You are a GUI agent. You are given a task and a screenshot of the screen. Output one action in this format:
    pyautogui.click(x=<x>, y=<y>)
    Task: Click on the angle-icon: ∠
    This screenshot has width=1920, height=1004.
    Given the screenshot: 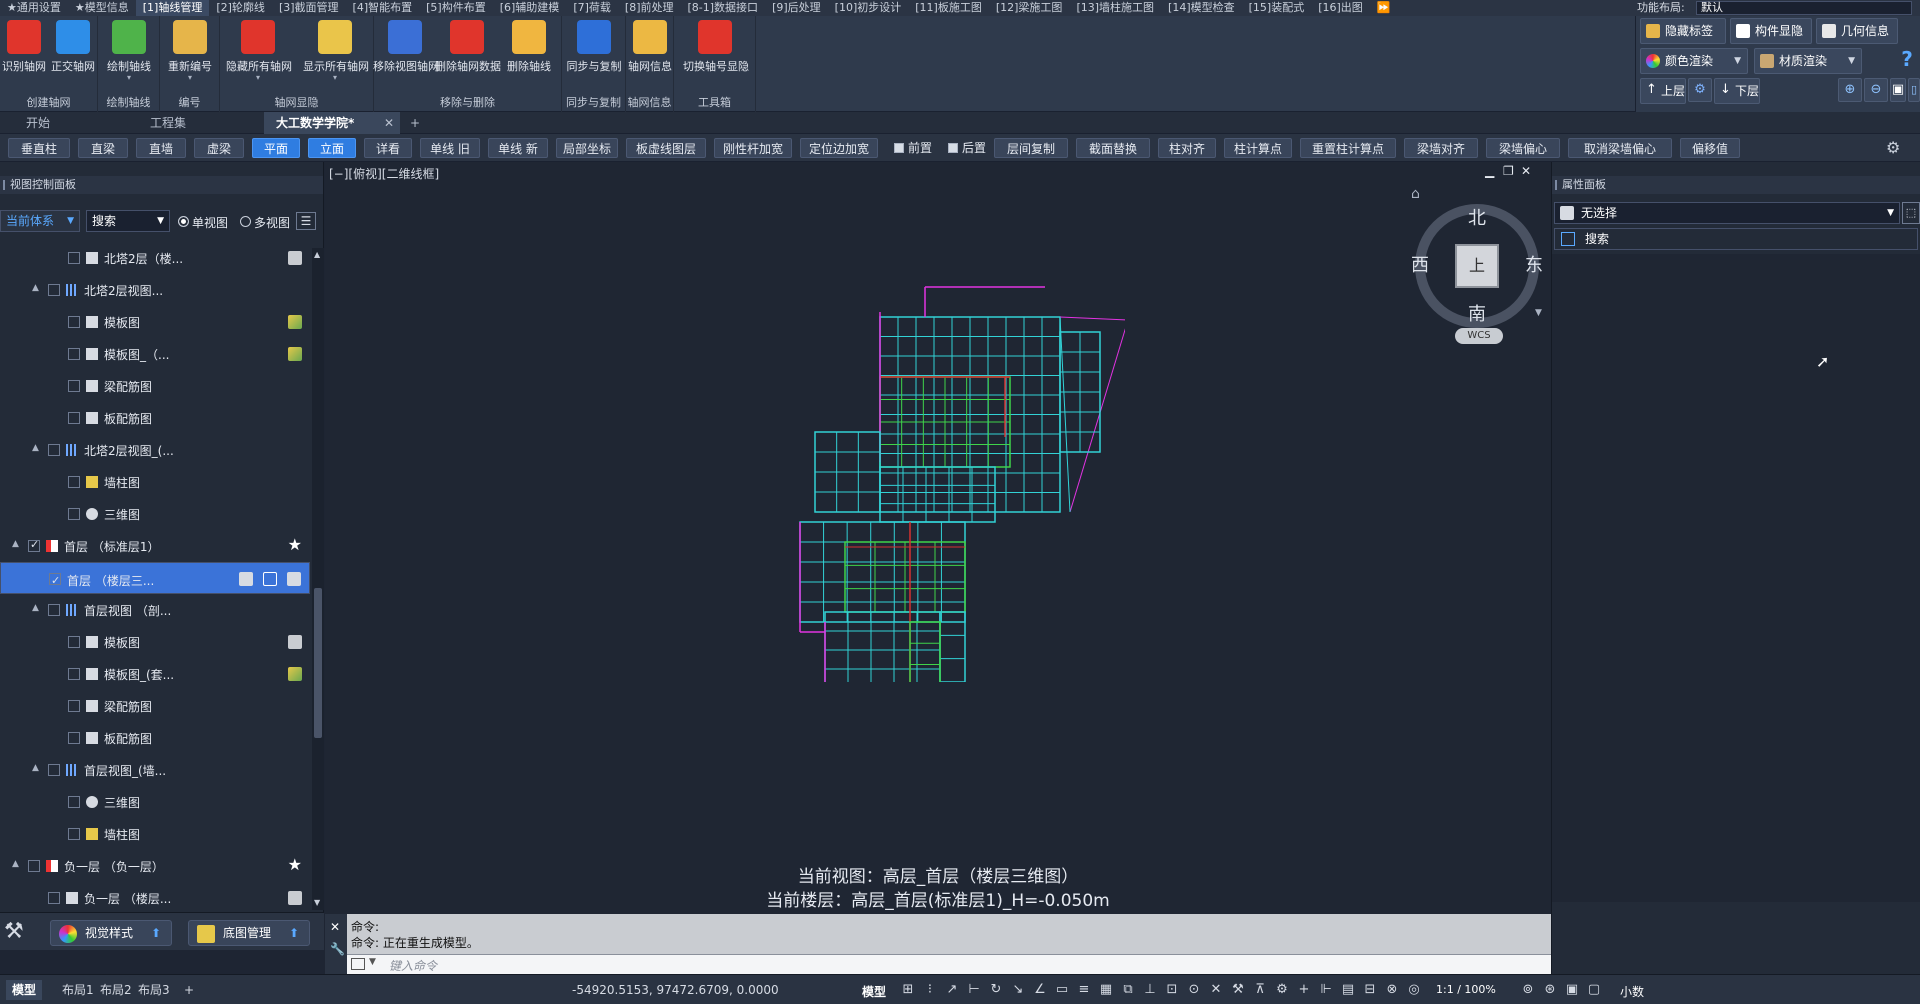 What is the action you would take?
    pyautogui.click(x=1040, y=990)
    